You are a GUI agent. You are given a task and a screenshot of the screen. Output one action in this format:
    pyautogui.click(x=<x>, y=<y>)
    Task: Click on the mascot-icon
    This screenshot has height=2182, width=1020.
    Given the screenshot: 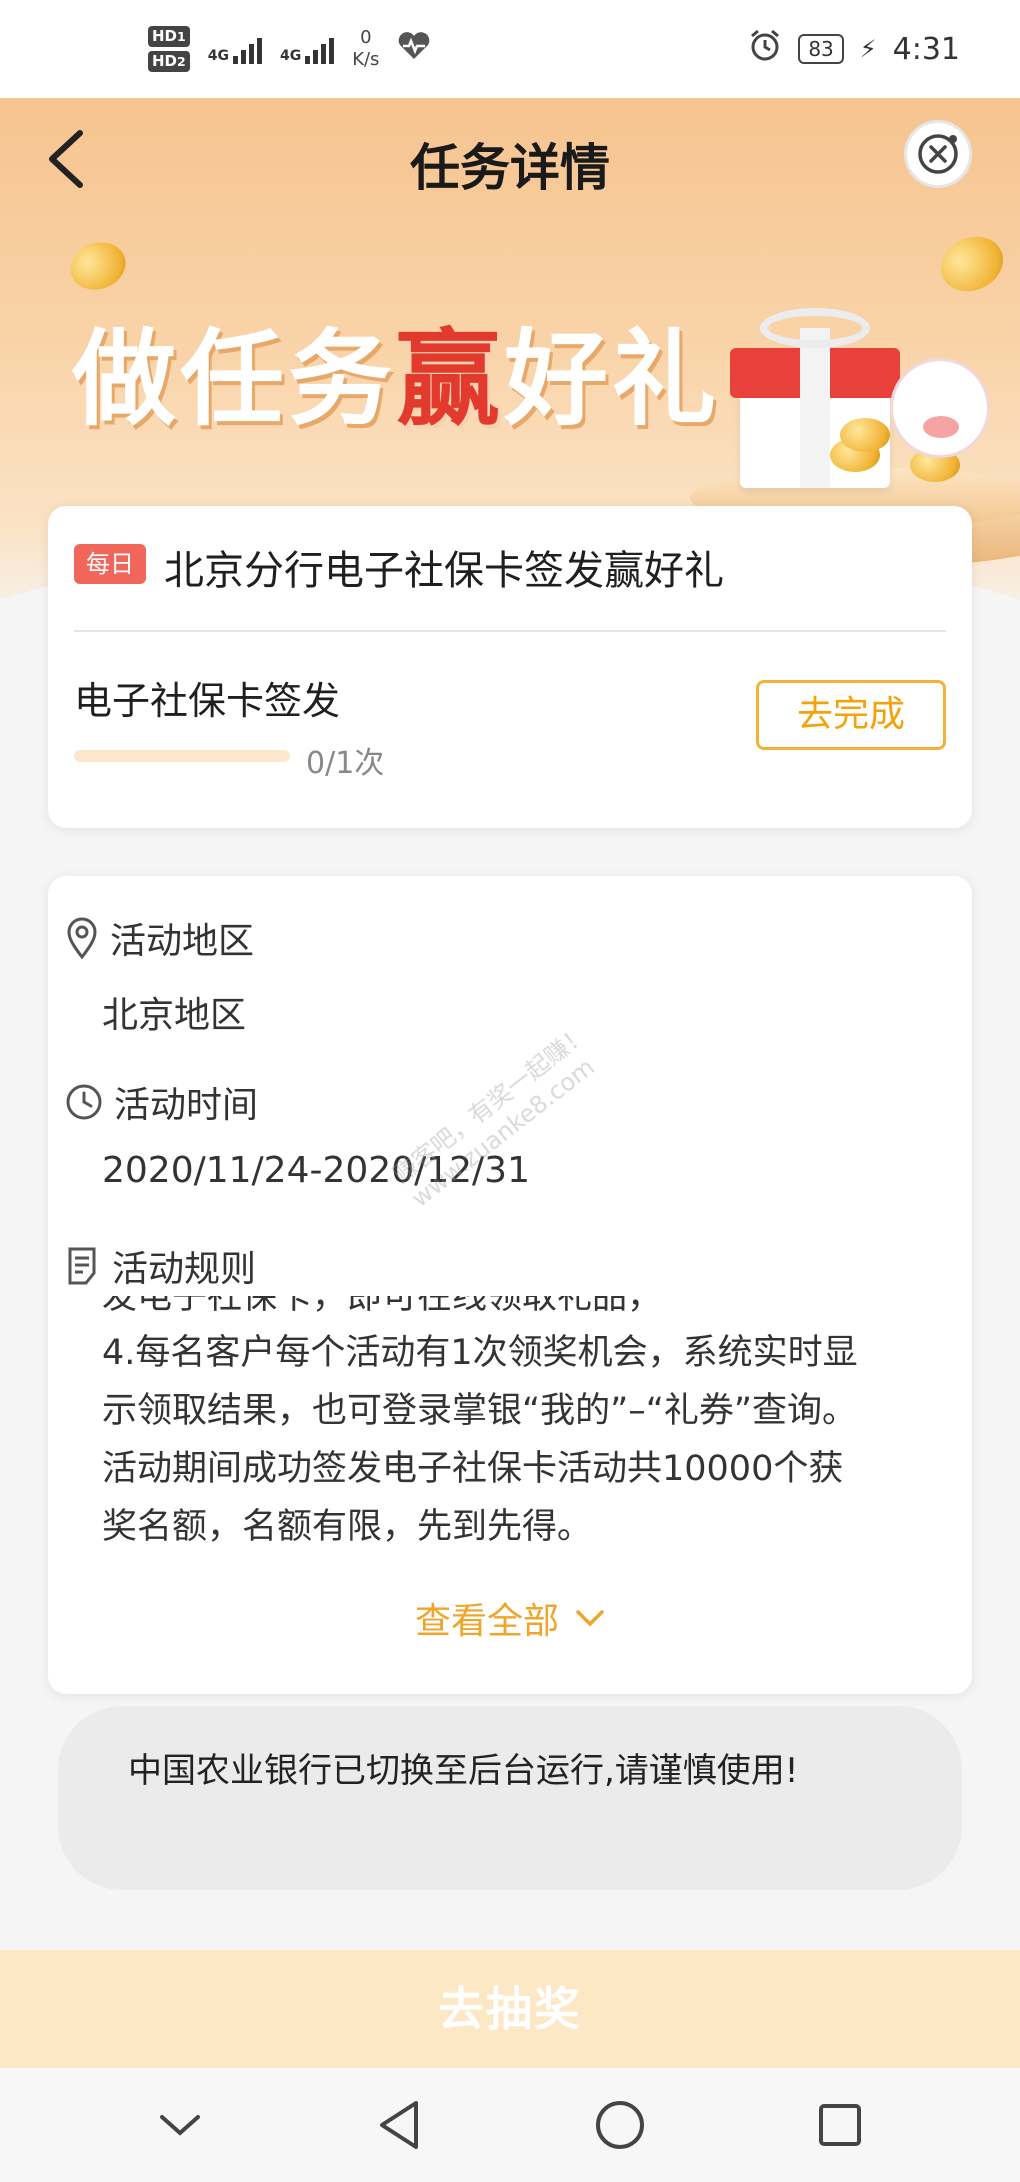 What is the action you would take?
    pyautogui.click(x=940, y=408)
    